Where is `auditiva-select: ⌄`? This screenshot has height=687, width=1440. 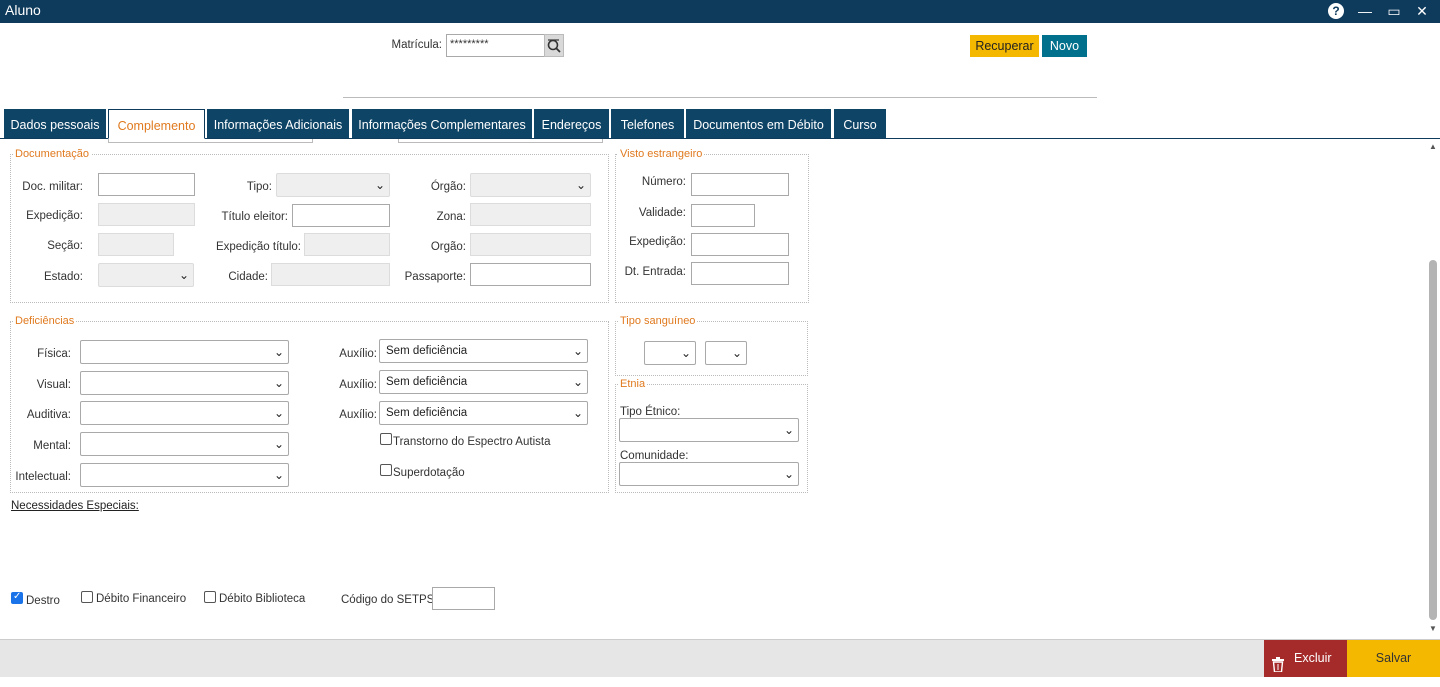
auditiva-select: ⌄ is located at coordinates (184, 413).